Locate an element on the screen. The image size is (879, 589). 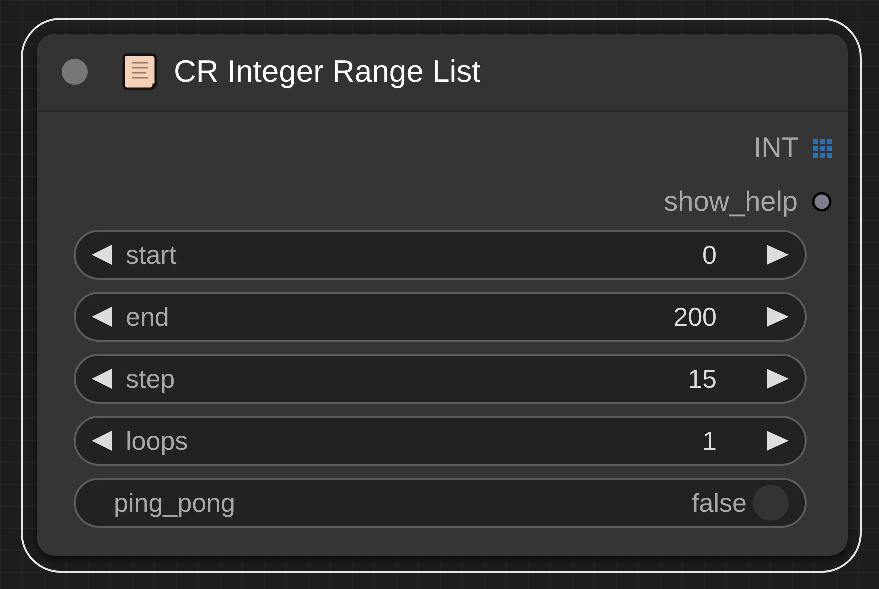
widget-value: false is located at coordinates (719, 503).